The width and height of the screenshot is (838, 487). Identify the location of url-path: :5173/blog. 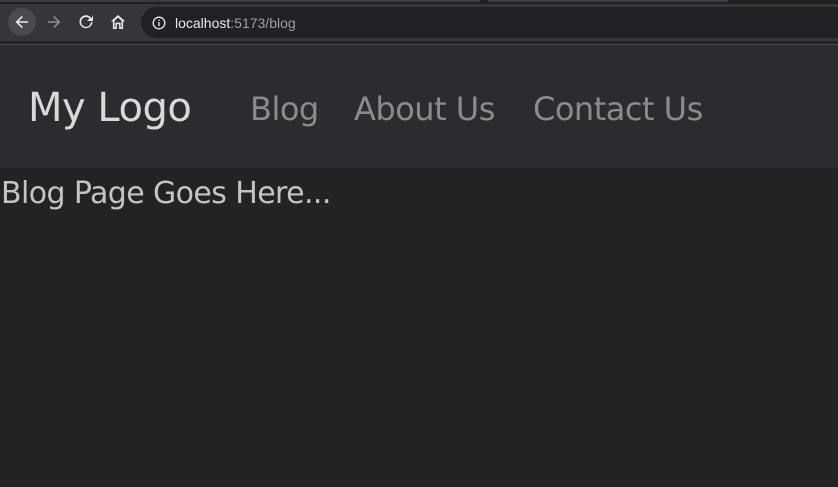
(263, 22).